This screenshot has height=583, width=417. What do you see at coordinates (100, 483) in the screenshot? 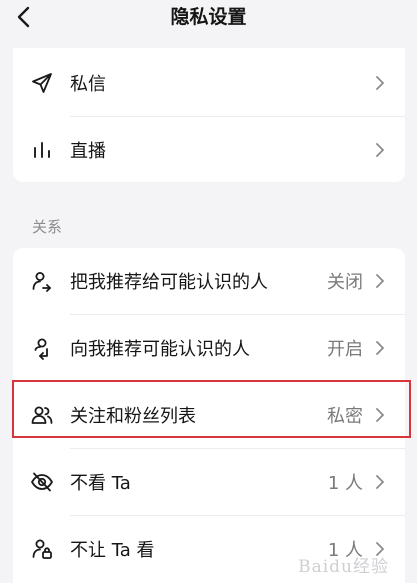
I see `row-label: 不看 Ta` at bounding box center [100, 483].